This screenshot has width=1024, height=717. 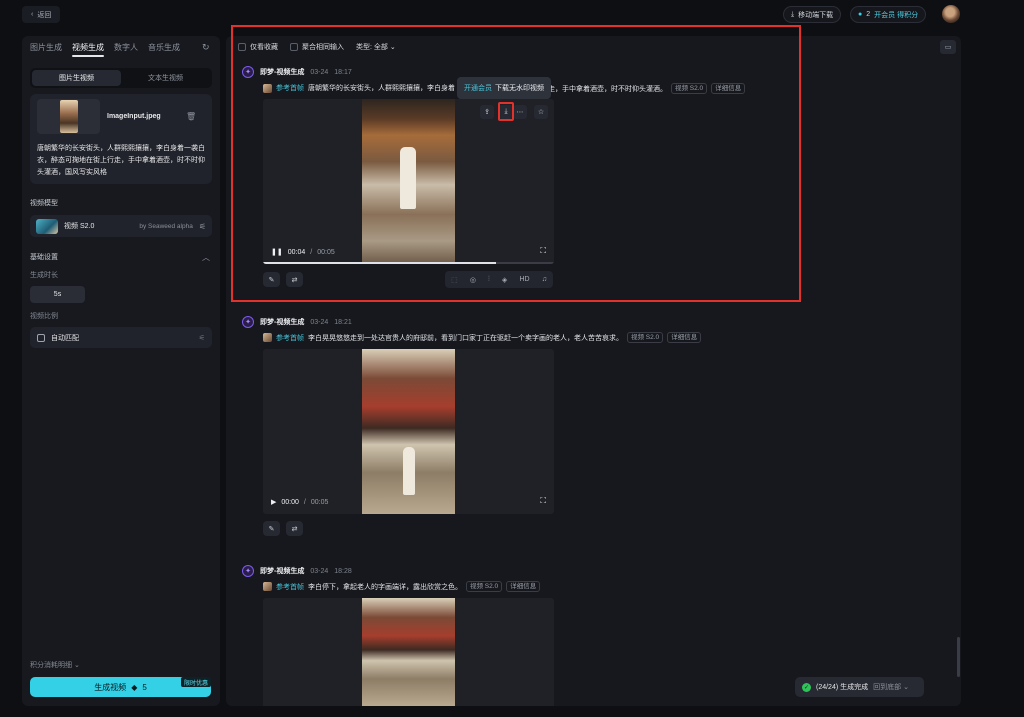 What do you see at coordinates (524, 279) in the screenshot?
I see `hd-upscale: HD` at bounding box center [524, 279].